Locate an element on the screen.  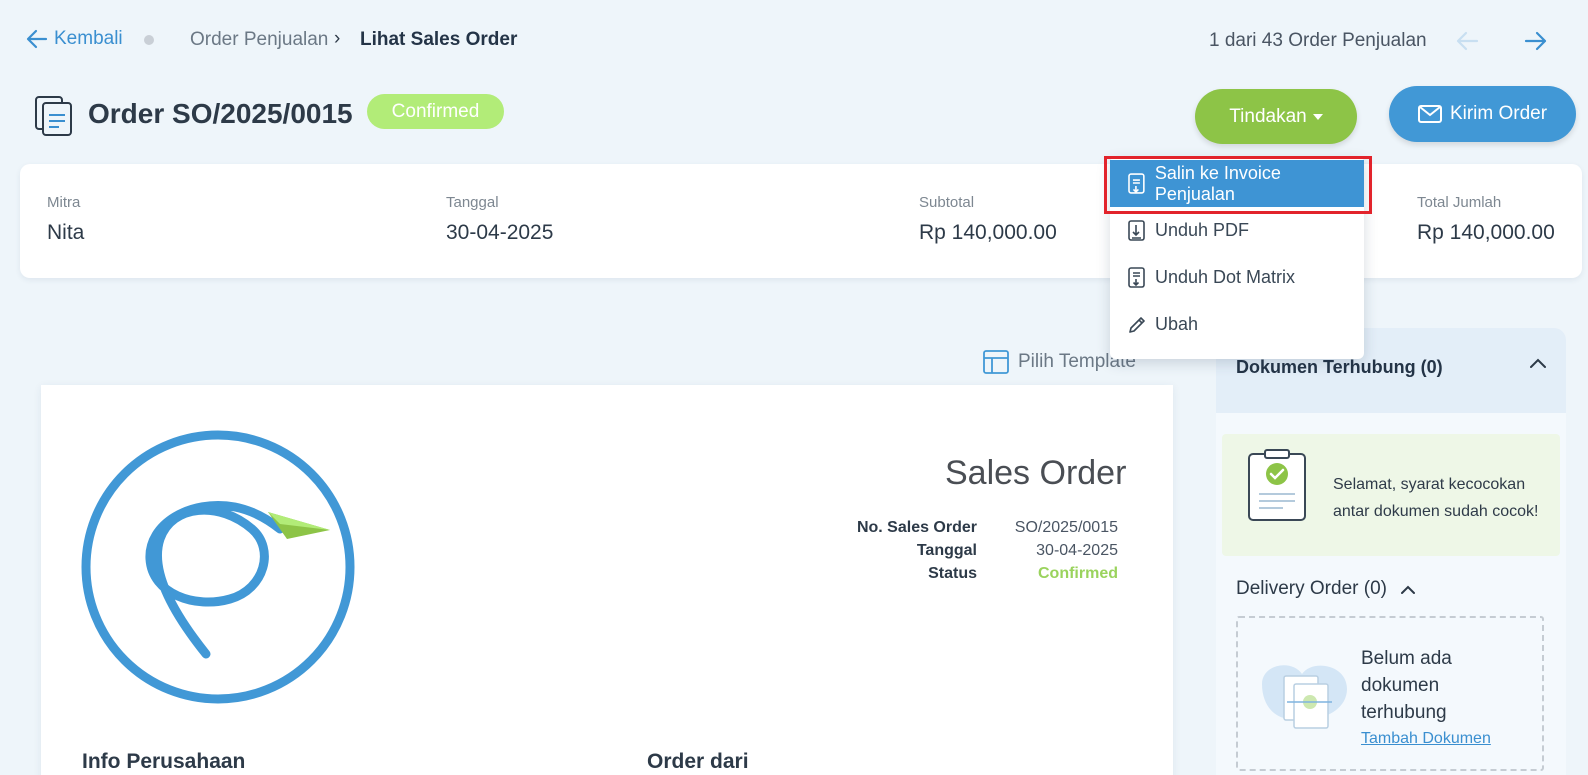
linked-documents-title: Dokumen Terhubung (0) is located at coordinates (1339, 367).